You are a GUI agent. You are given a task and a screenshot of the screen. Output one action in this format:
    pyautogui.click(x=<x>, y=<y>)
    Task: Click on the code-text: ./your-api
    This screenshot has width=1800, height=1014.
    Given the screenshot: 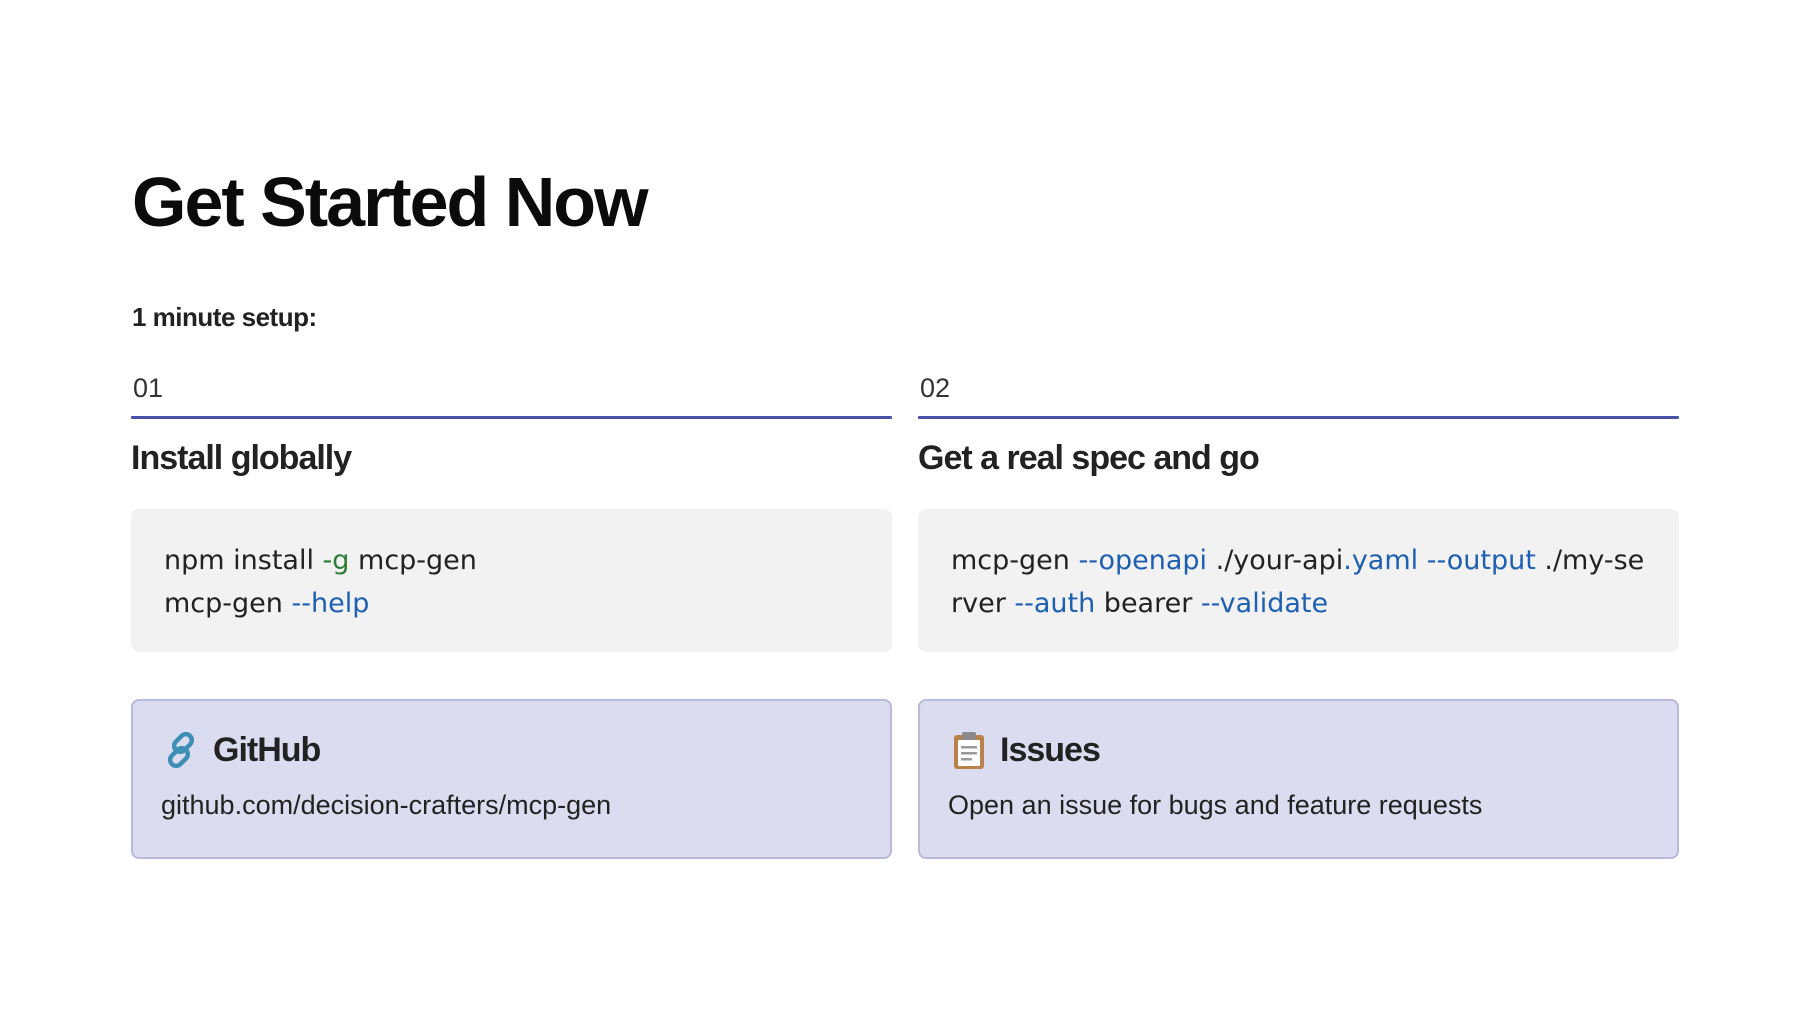 What is the action you would take?
    pyautogui.click(x=1275, y=560)
    